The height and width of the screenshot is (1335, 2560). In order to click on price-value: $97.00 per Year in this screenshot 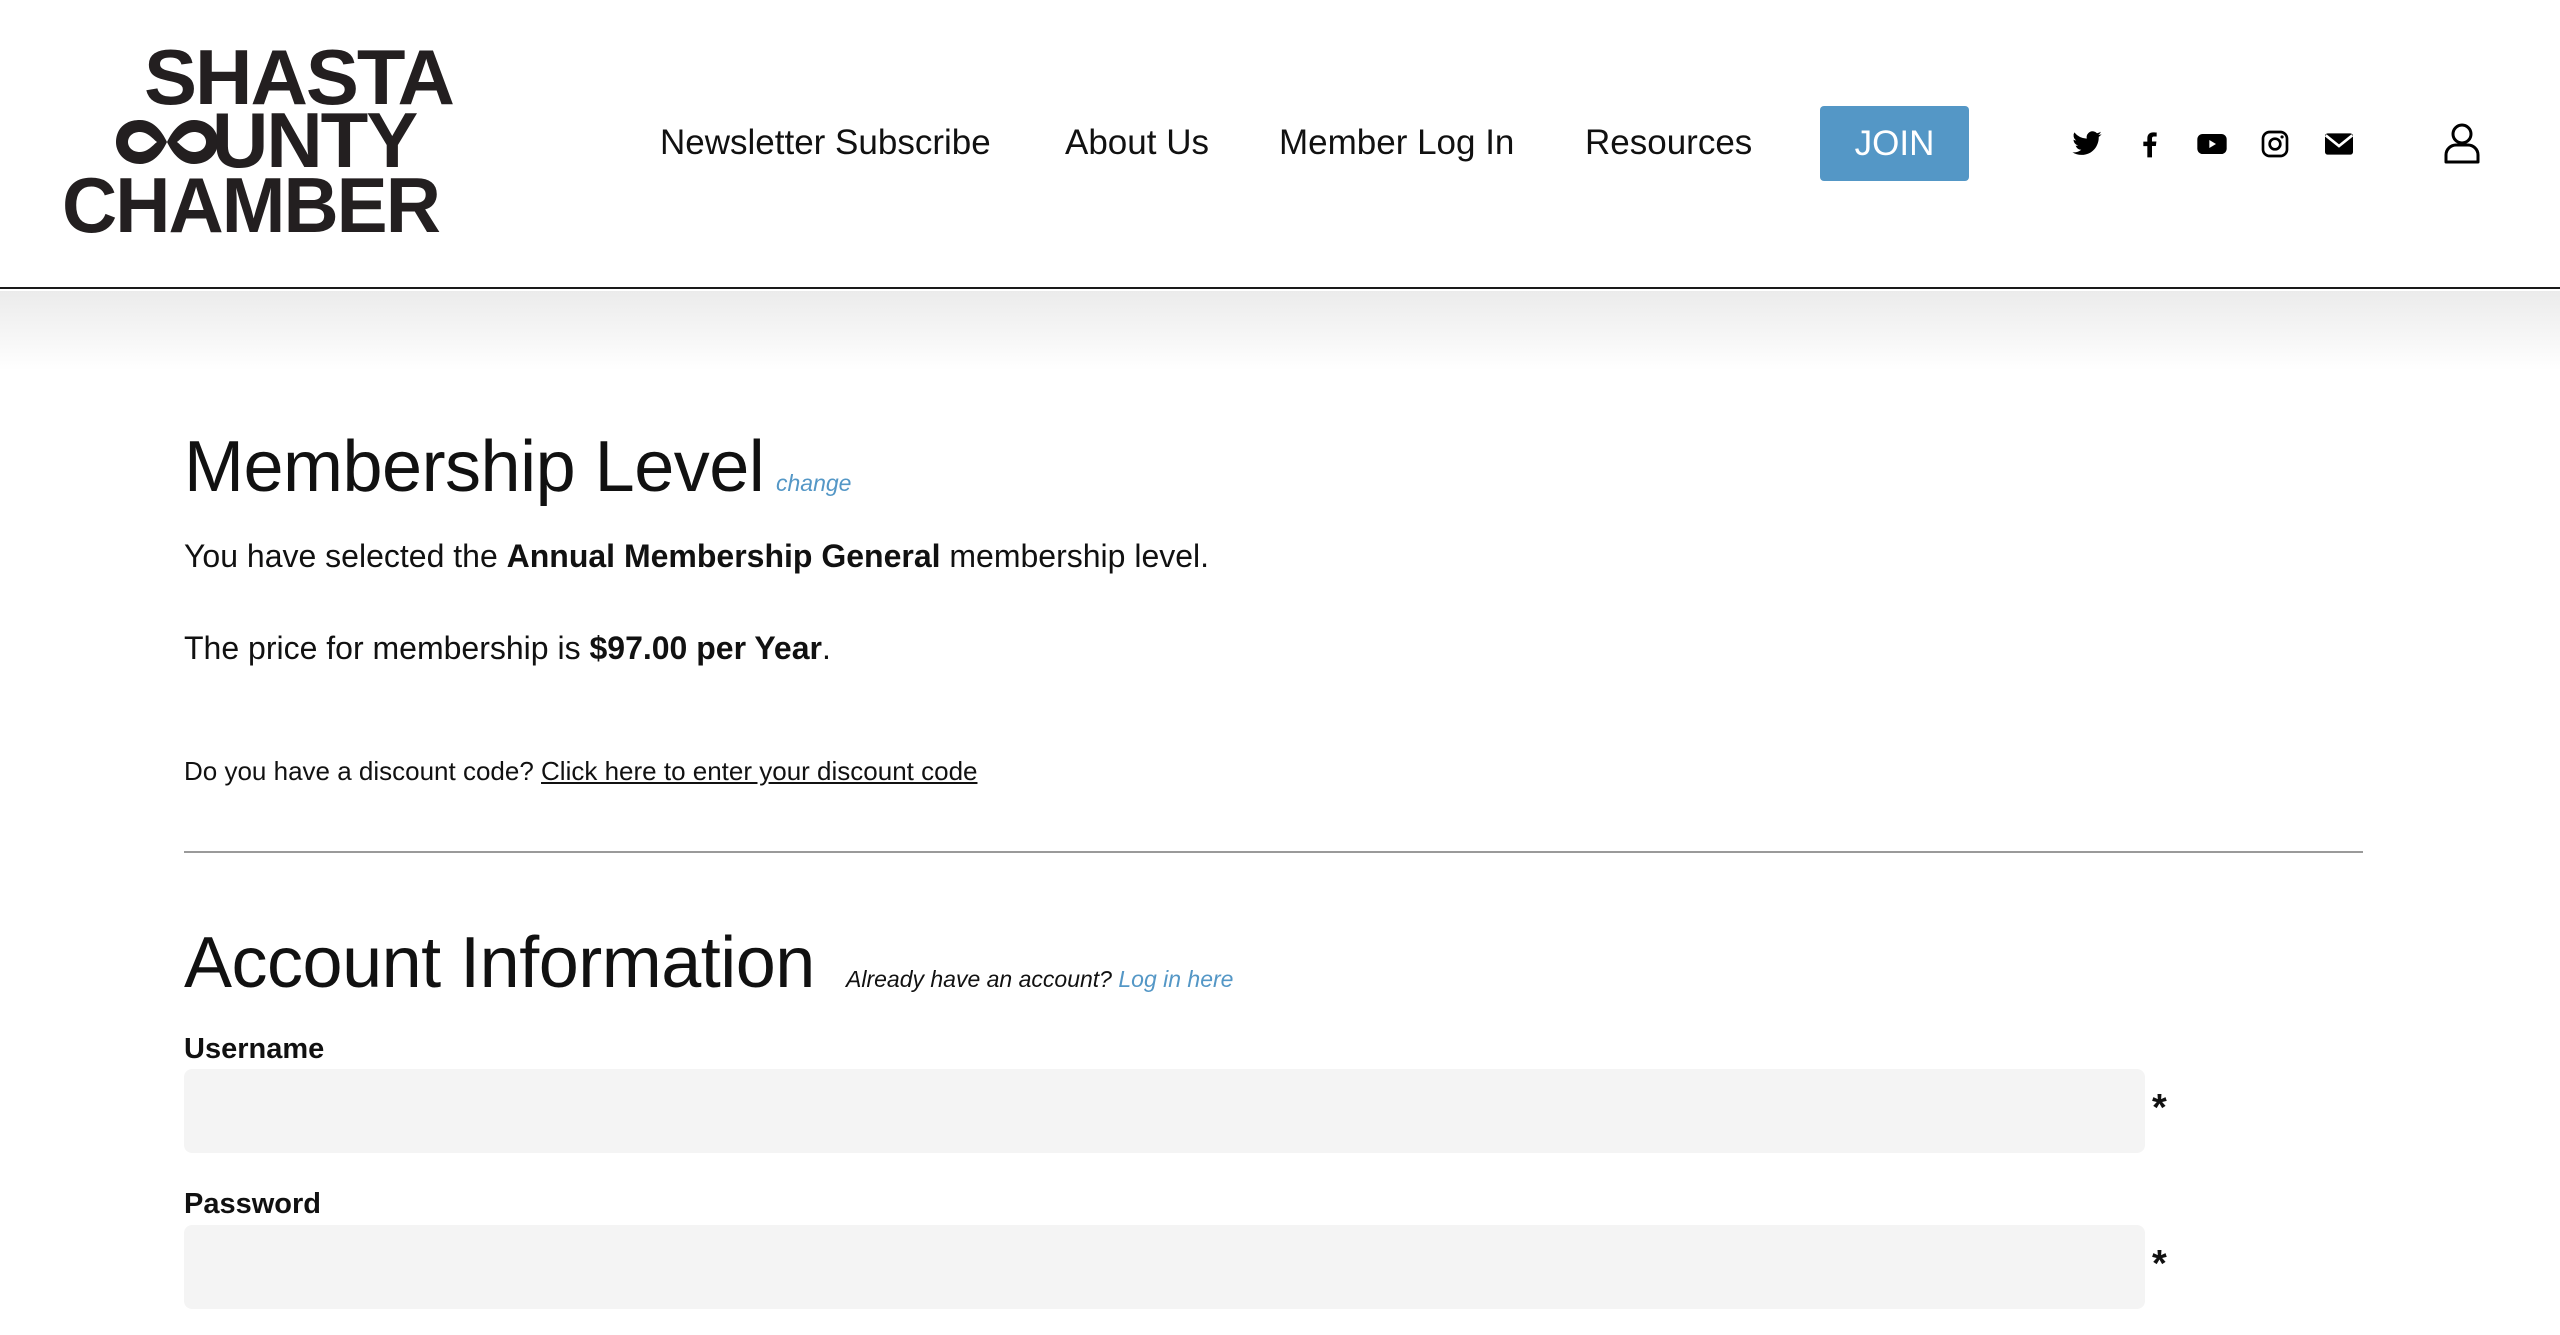, I will do `click(705, 648)`.